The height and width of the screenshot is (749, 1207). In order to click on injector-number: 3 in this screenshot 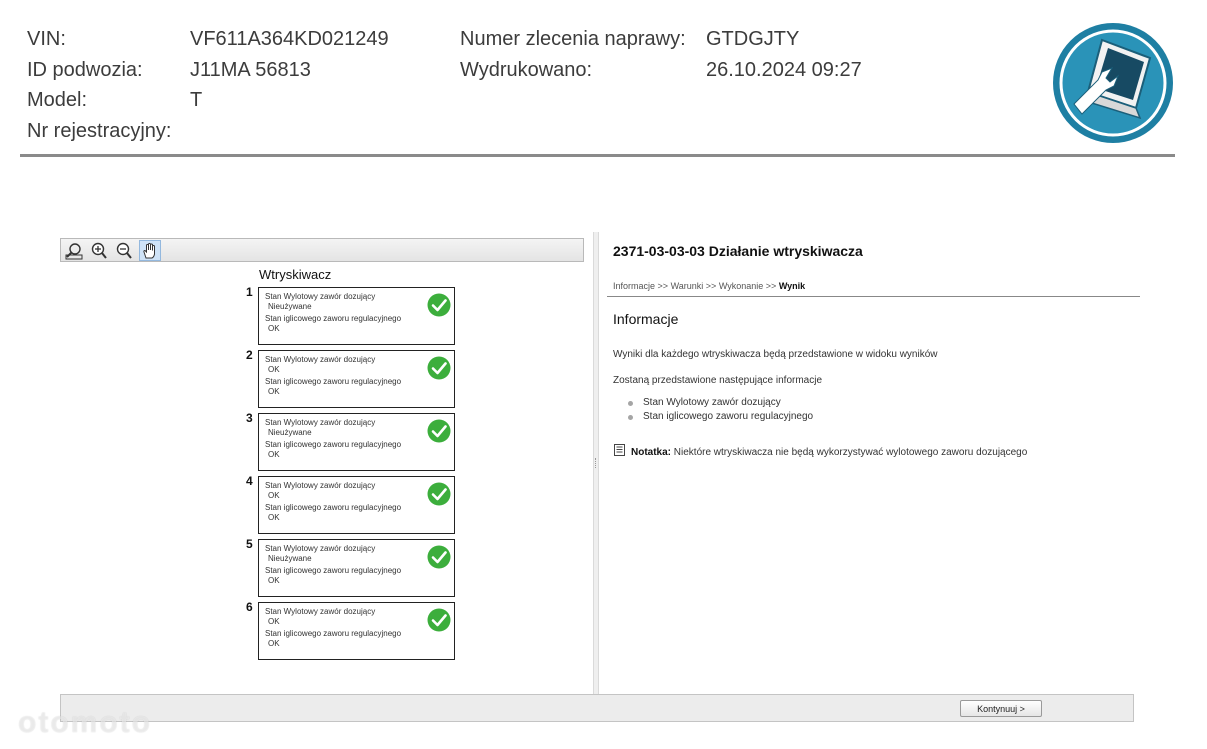, I will do `click(249, 418)`.